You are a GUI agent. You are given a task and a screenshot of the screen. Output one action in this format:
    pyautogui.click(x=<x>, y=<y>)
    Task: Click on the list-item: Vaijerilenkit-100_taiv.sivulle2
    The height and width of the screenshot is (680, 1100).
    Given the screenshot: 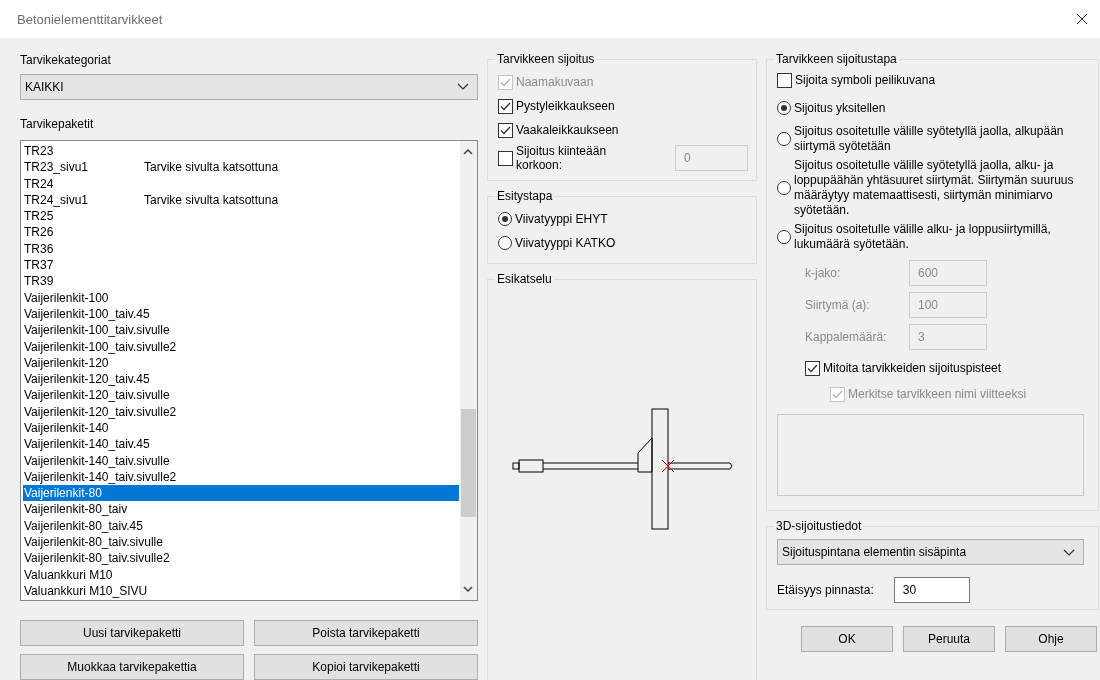 What is the action you would take?
    pyautogui.click(x=241, y=346)
    